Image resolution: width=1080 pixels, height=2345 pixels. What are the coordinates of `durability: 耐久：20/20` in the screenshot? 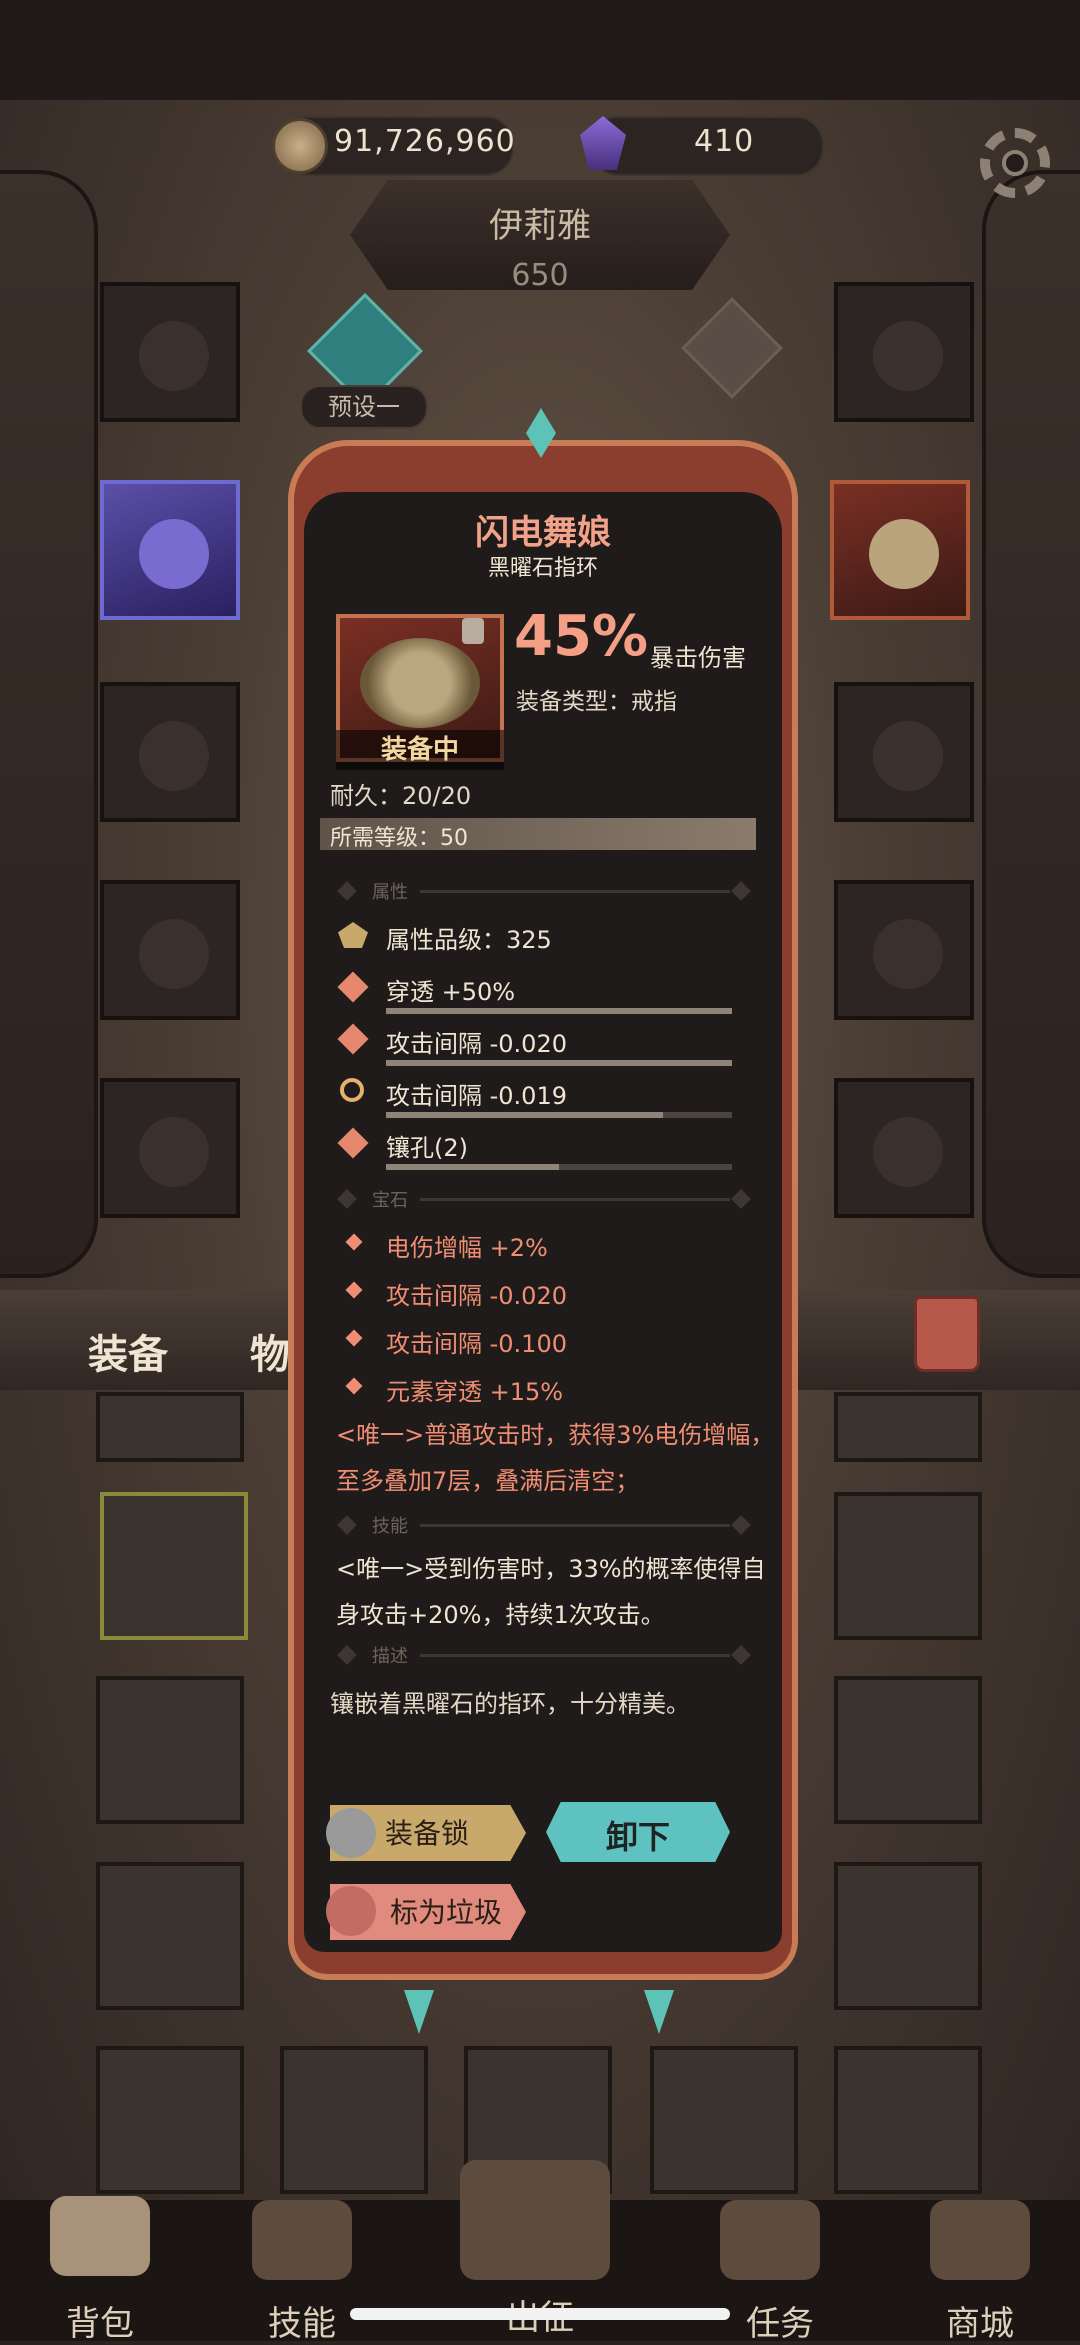 It's located at (401, 796).